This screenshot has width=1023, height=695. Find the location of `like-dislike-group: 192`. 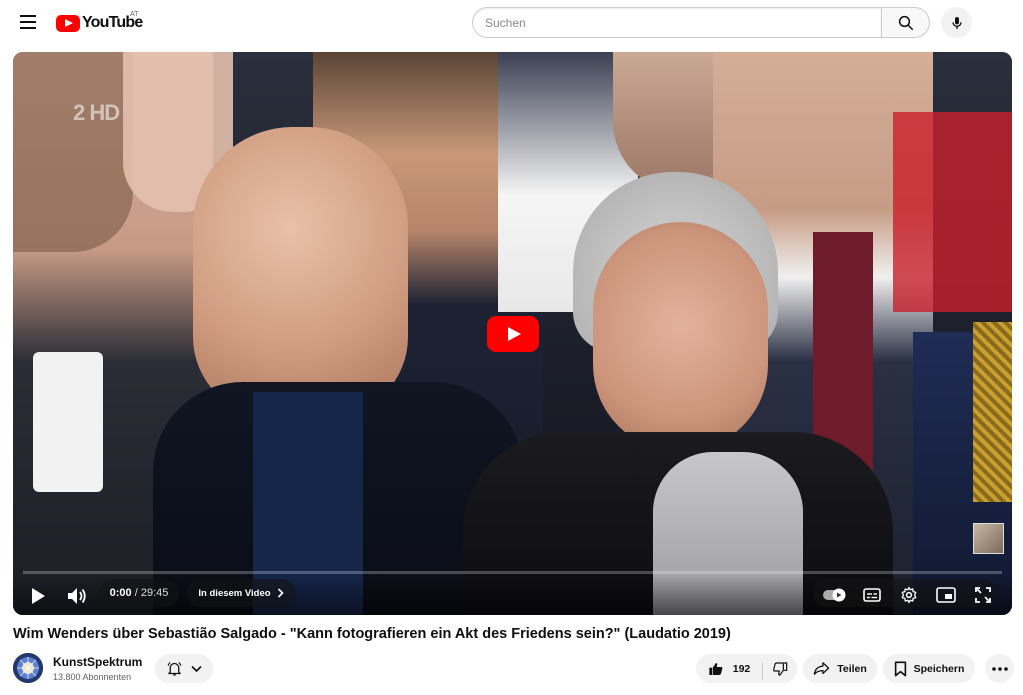

like-dislike-group: 192 is located at coordinates (746, 668).